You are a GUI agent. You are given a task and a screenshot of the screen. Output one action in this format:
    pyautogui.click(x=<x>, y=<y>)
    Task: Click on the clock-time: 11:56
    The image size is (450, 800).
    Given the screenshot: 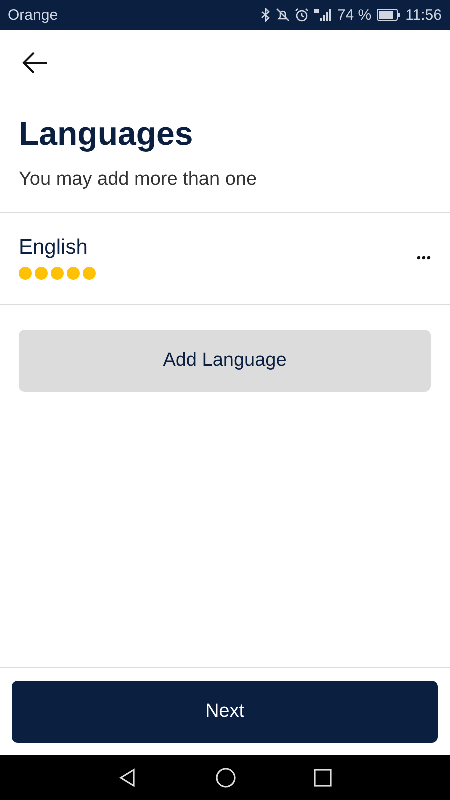 What is the action you would take?
    pyautogui.click(x=424, y=15)
    